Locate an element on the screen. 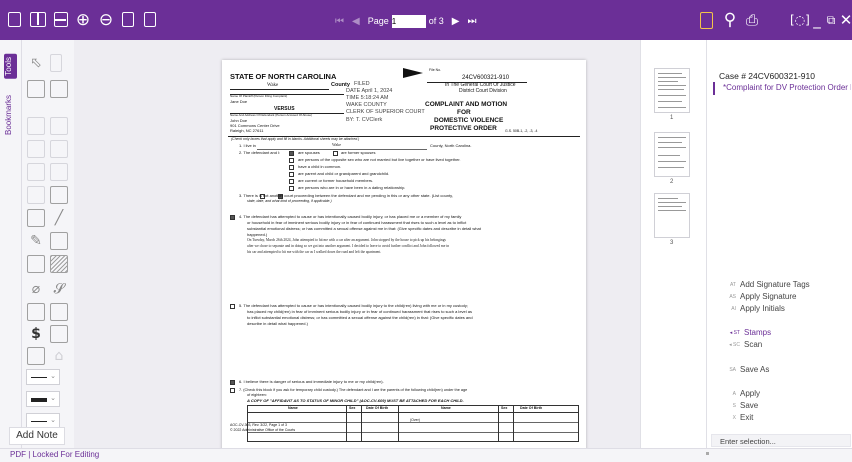 Image resolution: width=852 pixels, height=462 pixels. line-weight-select: ⌄ is located at coordinates (43, 399).